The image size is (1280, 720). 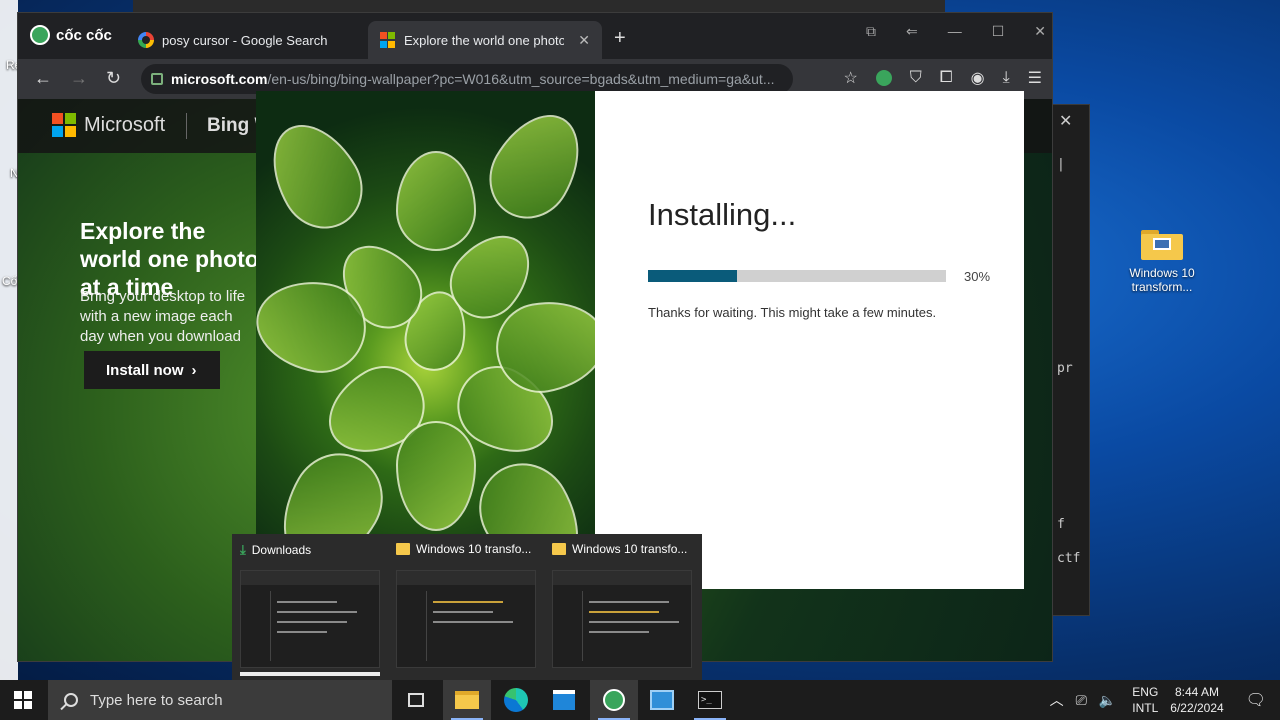 What do you see at coordinates (662, 700) in the screenshot?
I see `taskbar-control-panel` at bounding box center [662, 700].